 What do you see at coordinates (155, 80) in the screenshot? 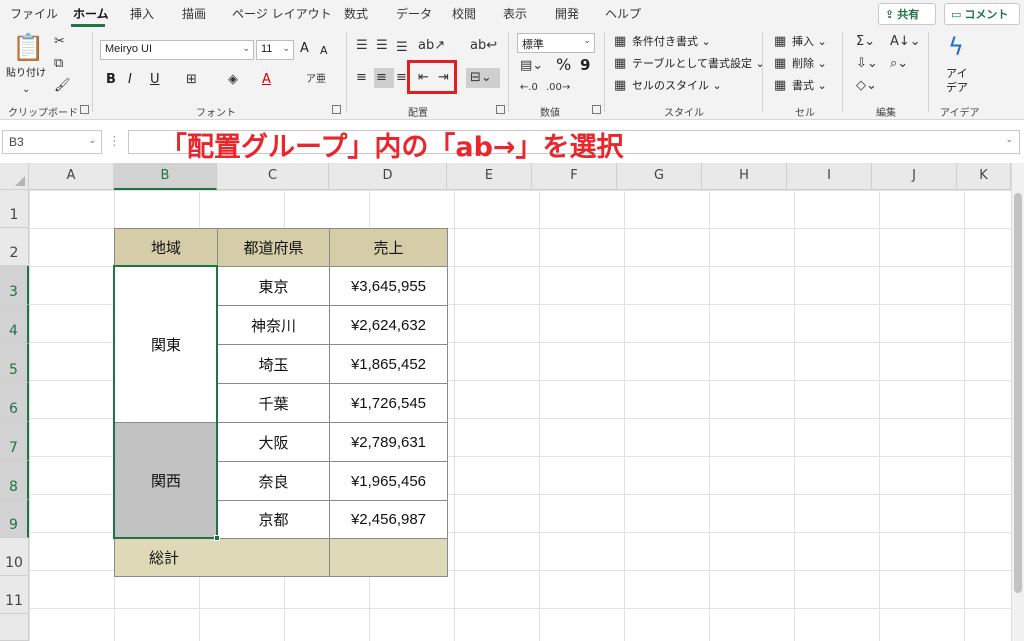
I see `underline-button: U` at bounding box center [155, 80].